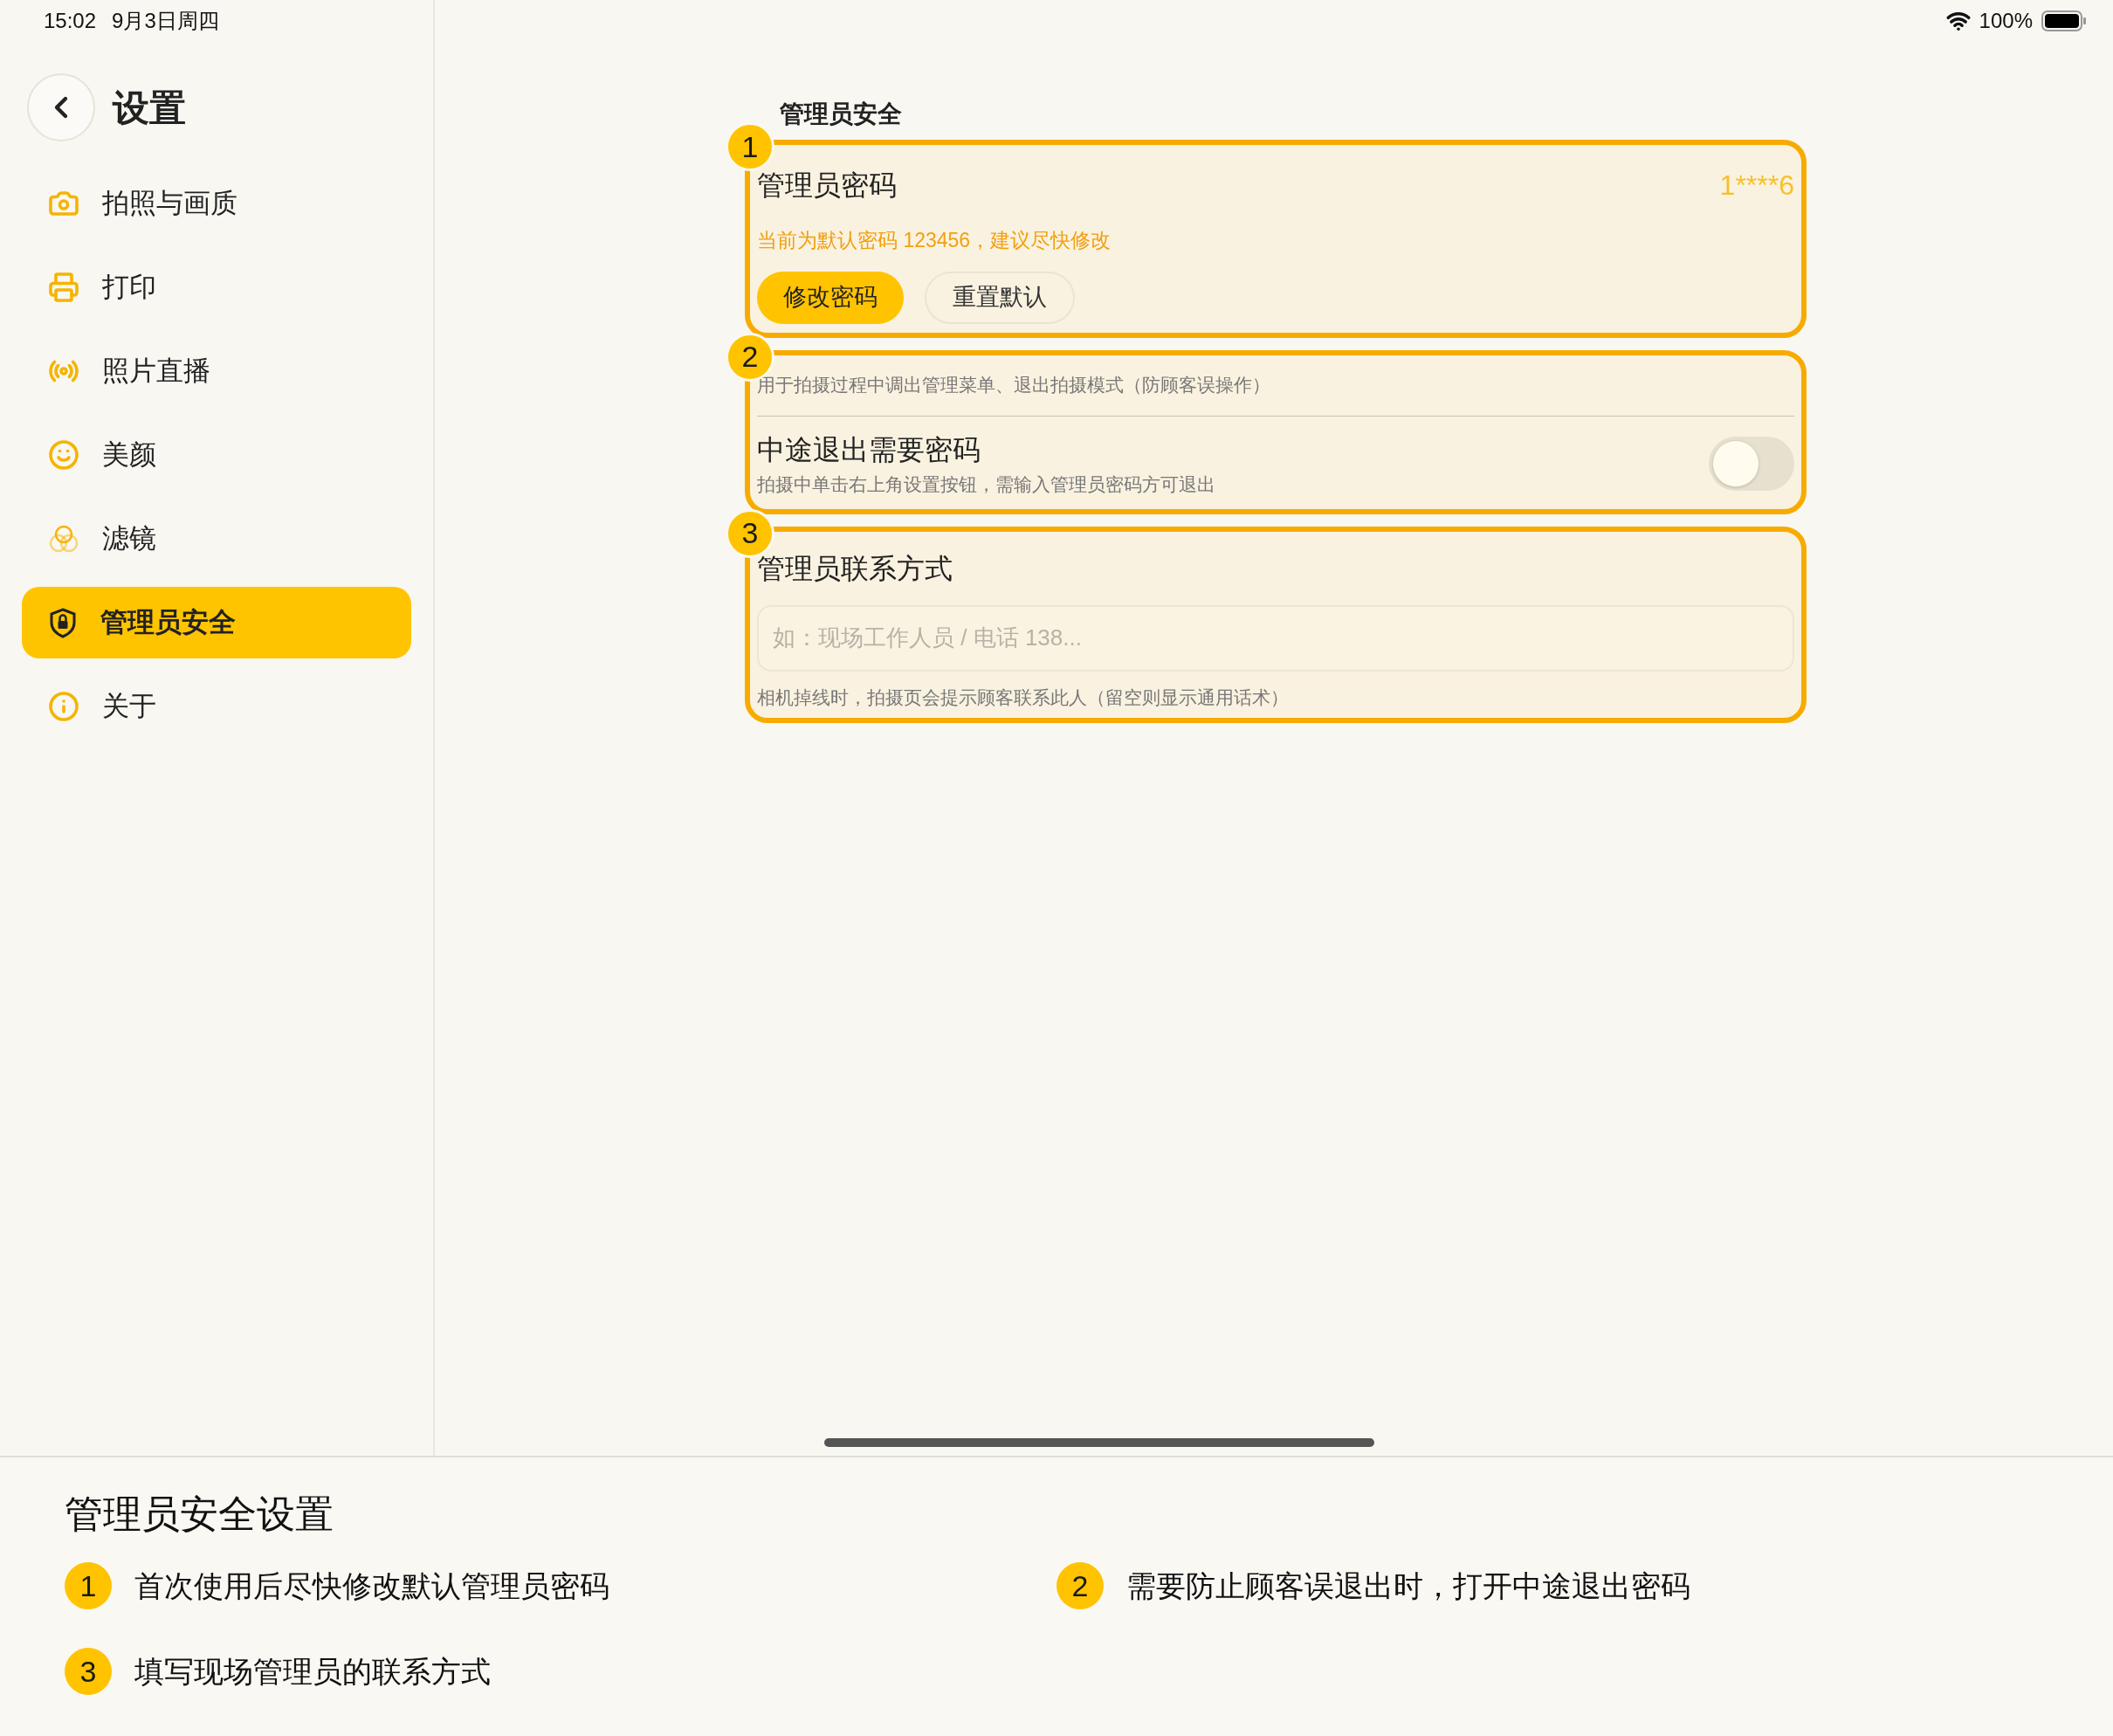 The width and height of the screenshot is (2113, 1736). I want to click on printer-icon, so click(63, 287).